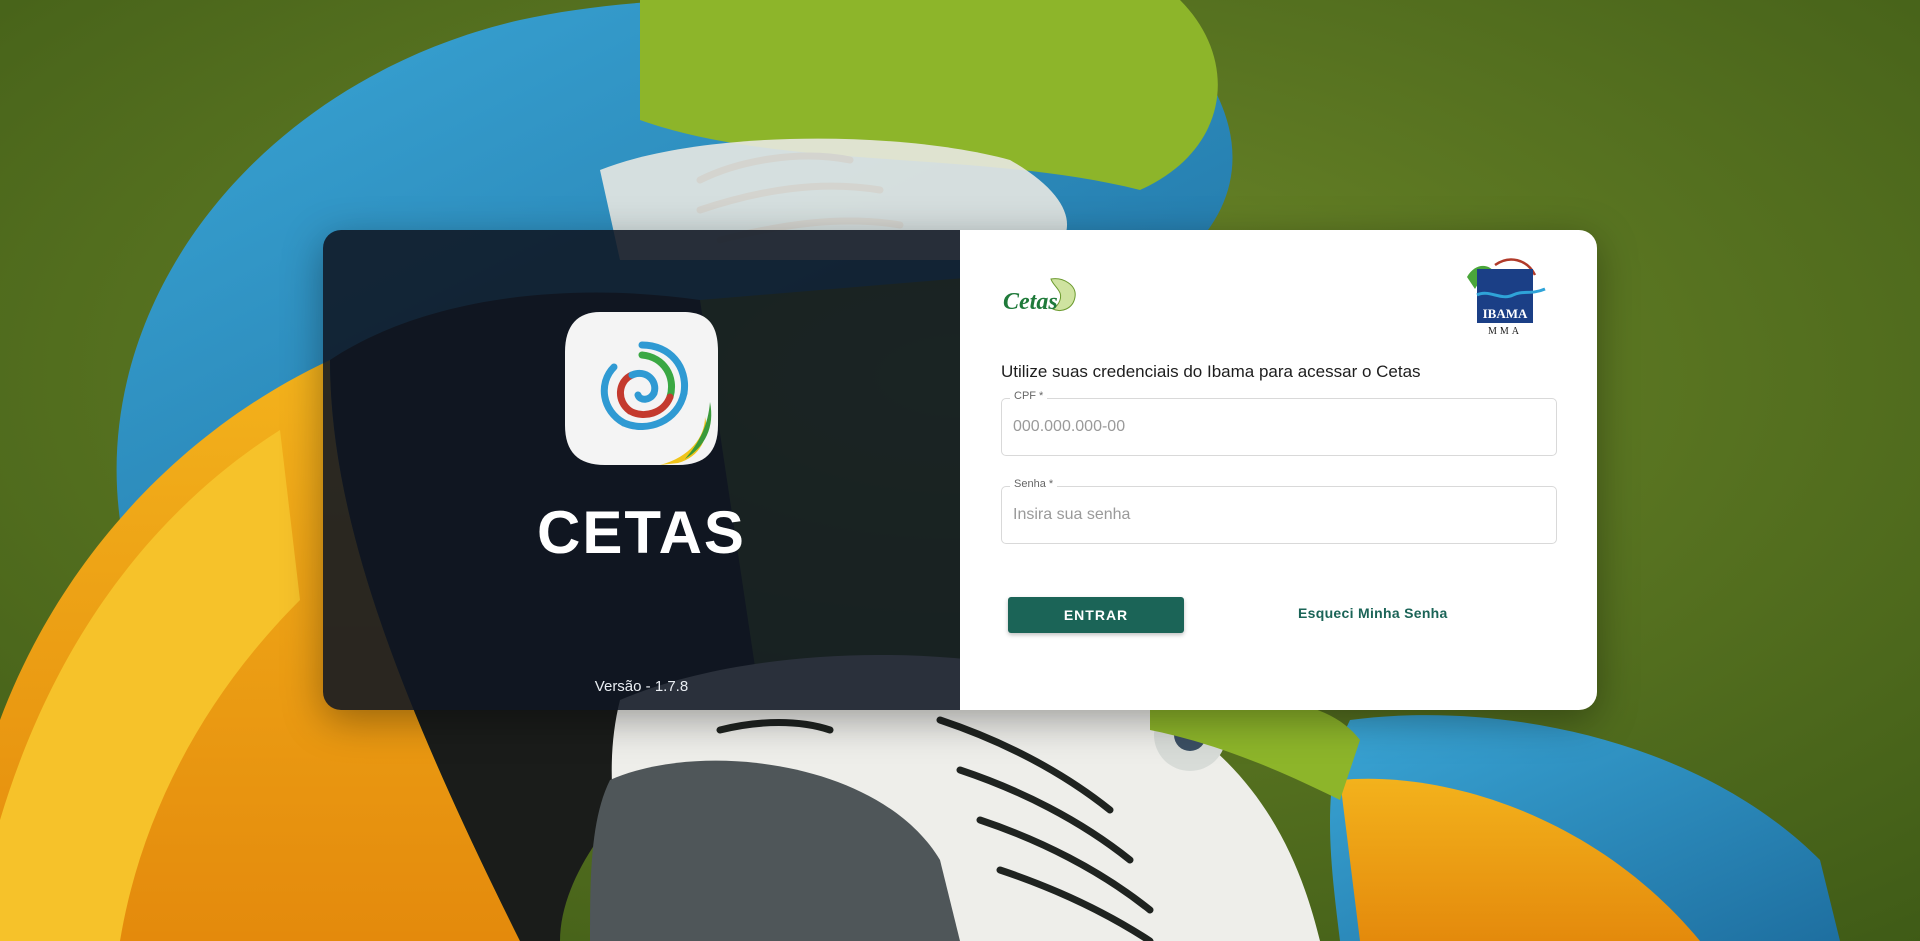 This screenshot has width=1920, height=941. I want to click on cpf-field: CPF *, so click(1279, 423).